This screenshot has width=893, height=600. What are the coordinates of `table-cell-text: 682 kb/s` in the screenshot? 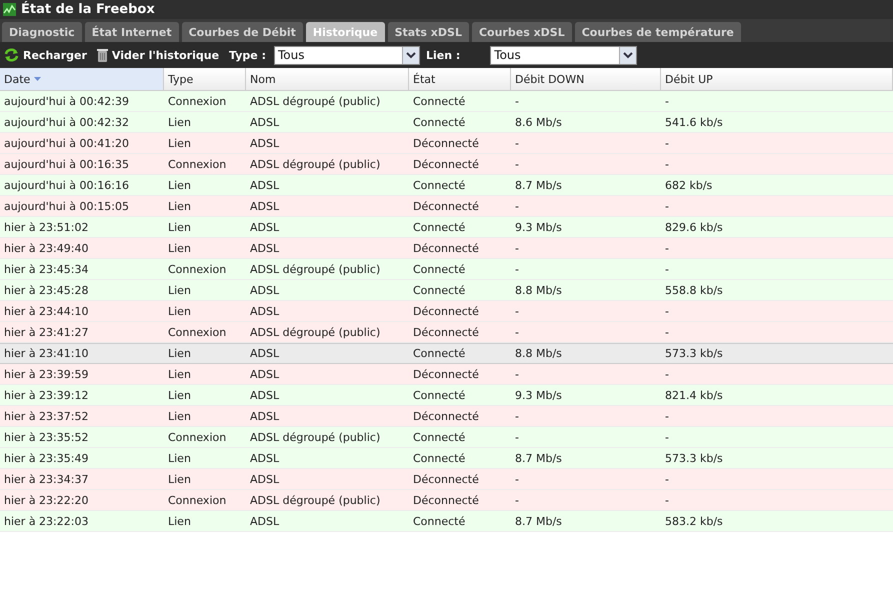 It's located at (689, 185).